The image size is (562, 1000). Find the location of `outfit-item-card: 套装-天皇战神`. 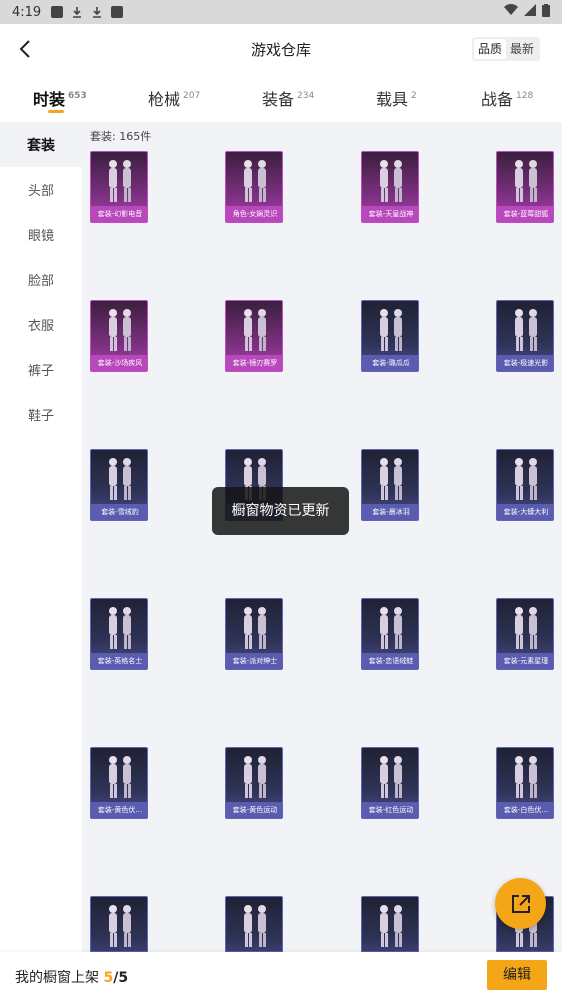

outfit-item-card: 套装-天皇战神 is located at coordinates (390, 187).